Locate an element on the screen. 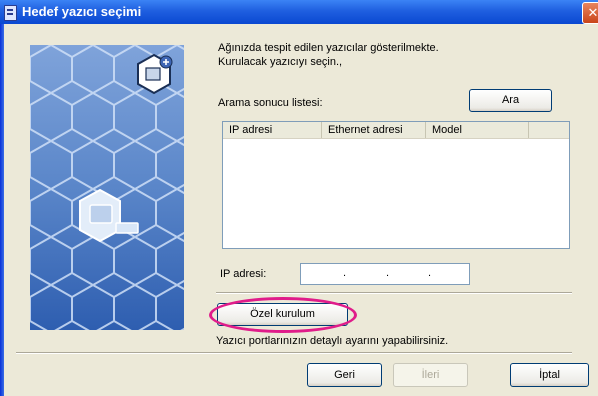  app-icon is located at coordinates (10, 13).